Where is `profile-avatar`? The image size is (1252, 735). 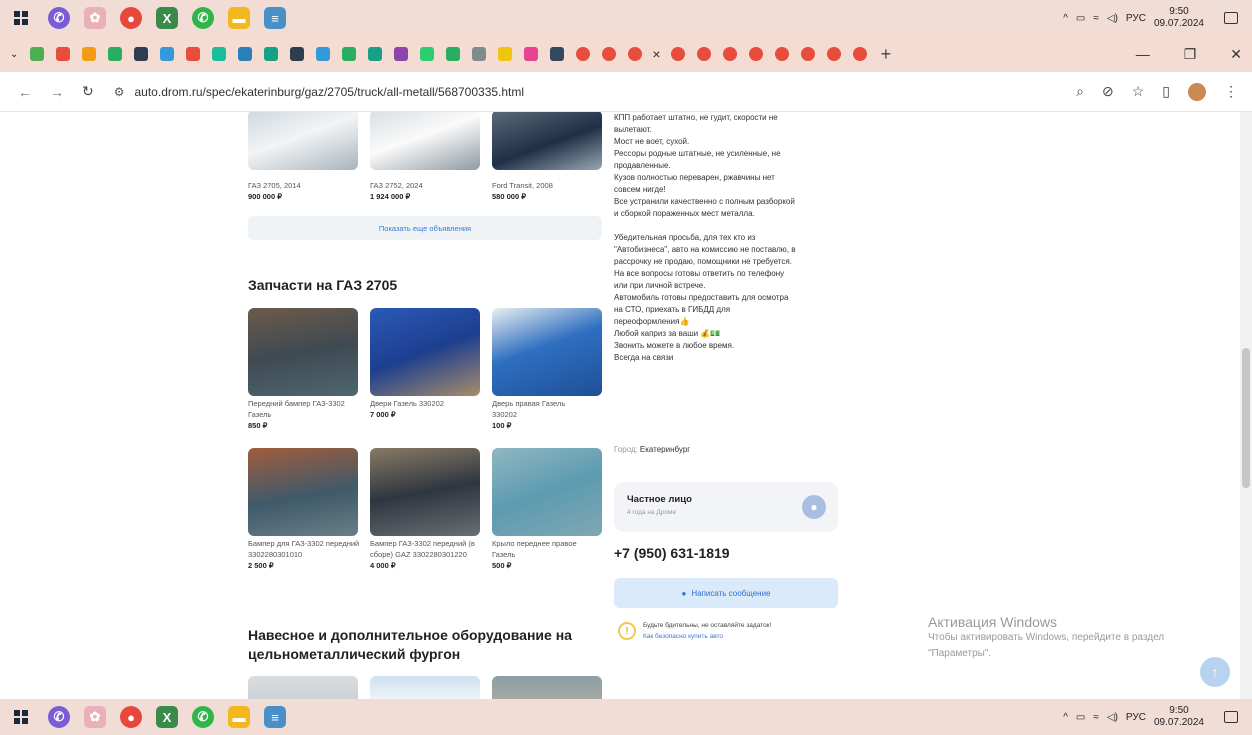 profile-avatar is located at coordinates (1197, 91).